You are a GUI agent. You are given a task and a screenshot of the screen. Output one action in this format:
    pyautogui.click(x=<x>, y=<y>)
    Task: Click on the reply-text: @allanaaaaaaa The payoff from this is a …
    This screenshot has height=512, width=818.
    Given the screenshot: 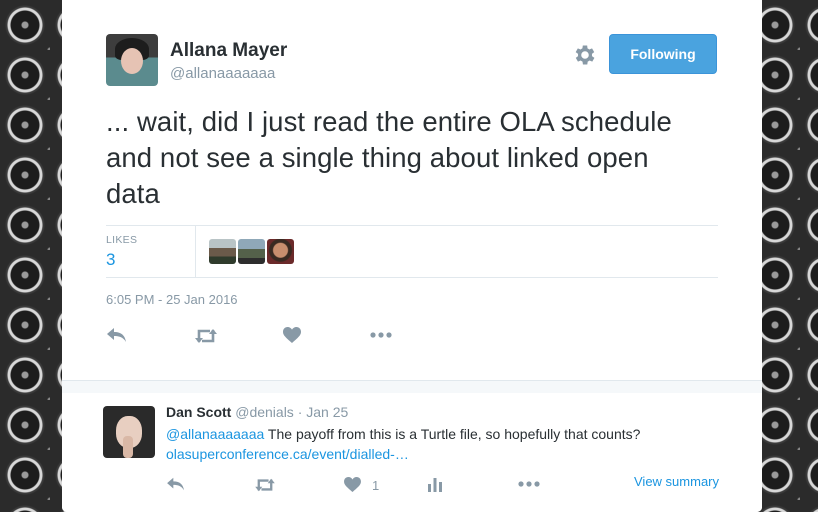 What is the action you would take?
    pyautogui.click(x=451, y=444)
    